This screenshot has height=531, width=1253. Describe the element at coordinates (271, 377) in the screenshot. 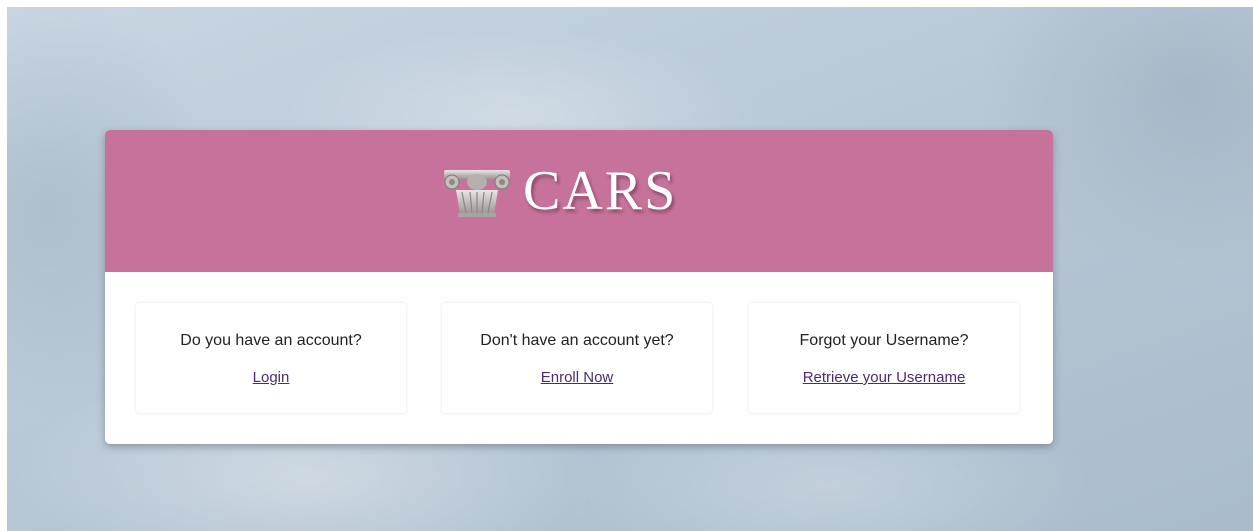

I see `login-link: Login` at that location.